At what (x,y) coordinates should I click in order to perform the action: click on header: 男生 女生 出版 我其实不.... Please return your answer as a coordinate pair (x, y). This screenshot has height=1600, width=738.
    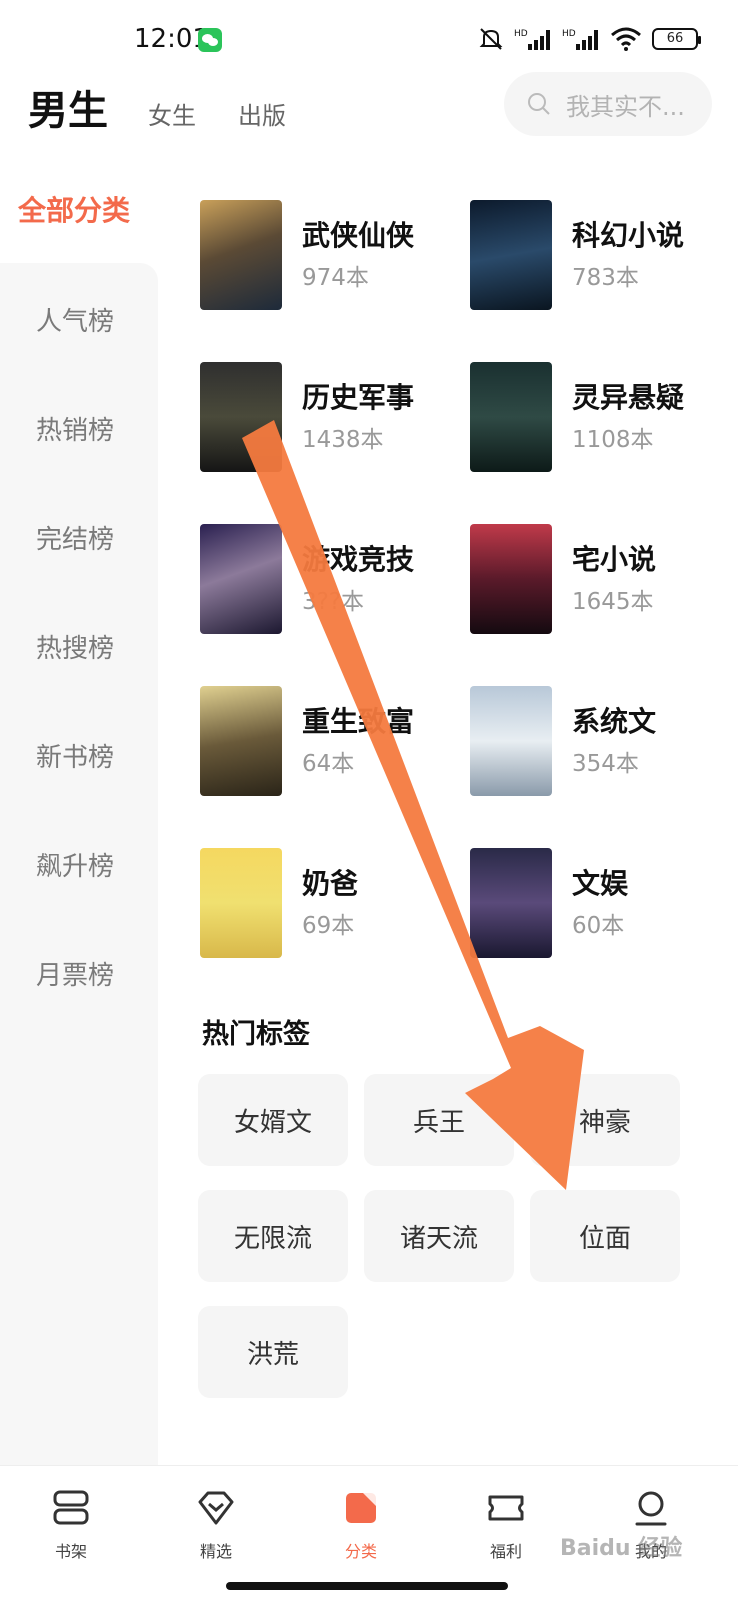
    Looking at the image, I should click on (369, 110).